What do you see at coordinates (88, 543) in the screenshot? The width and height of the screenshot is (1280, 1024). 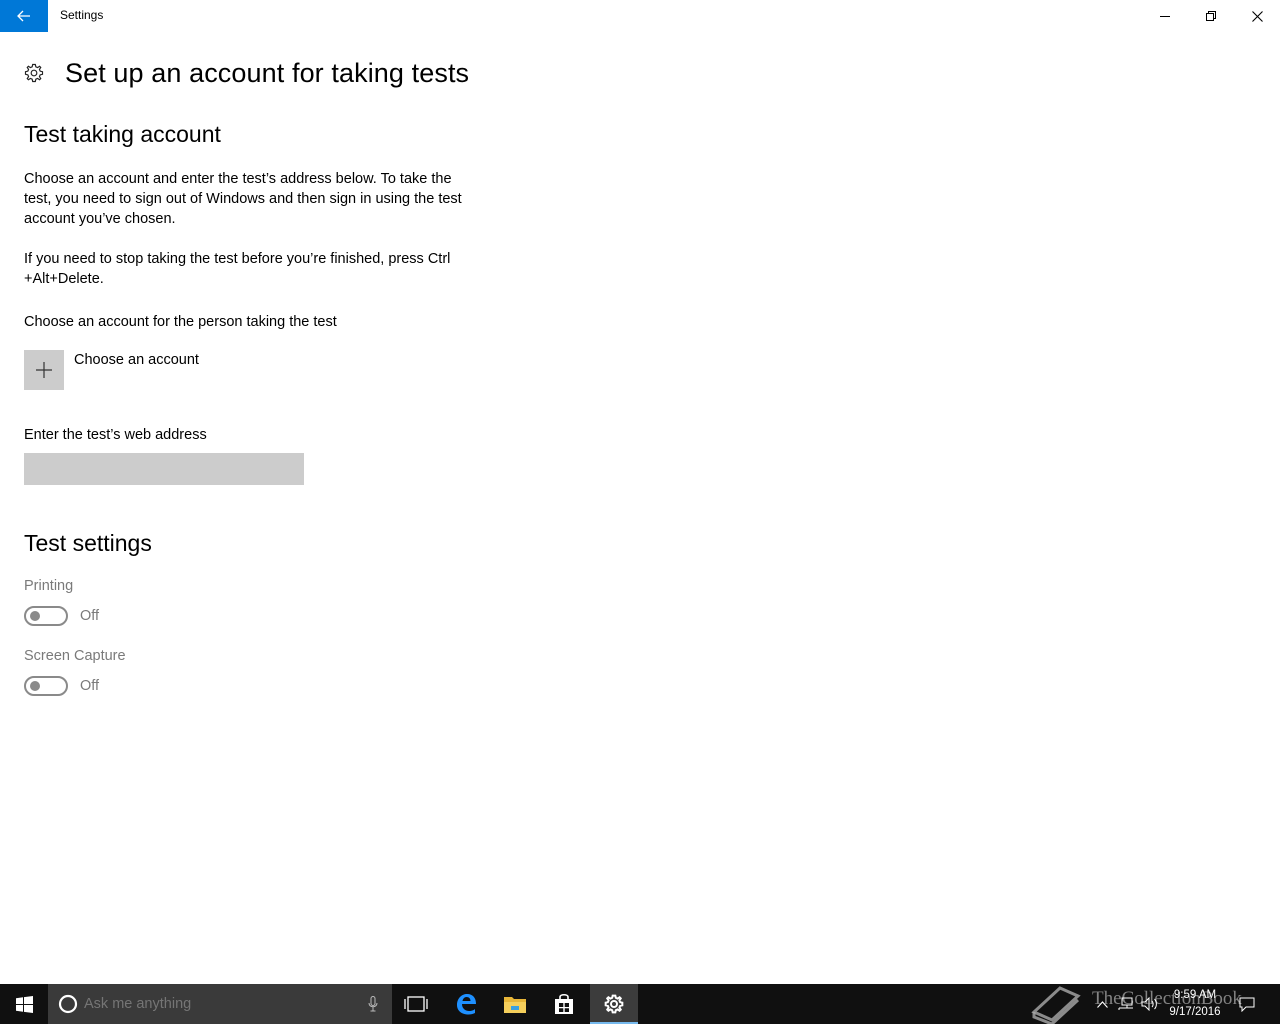 I see `section-title-test-settings: Test settings` at bounding box center [88, 543].